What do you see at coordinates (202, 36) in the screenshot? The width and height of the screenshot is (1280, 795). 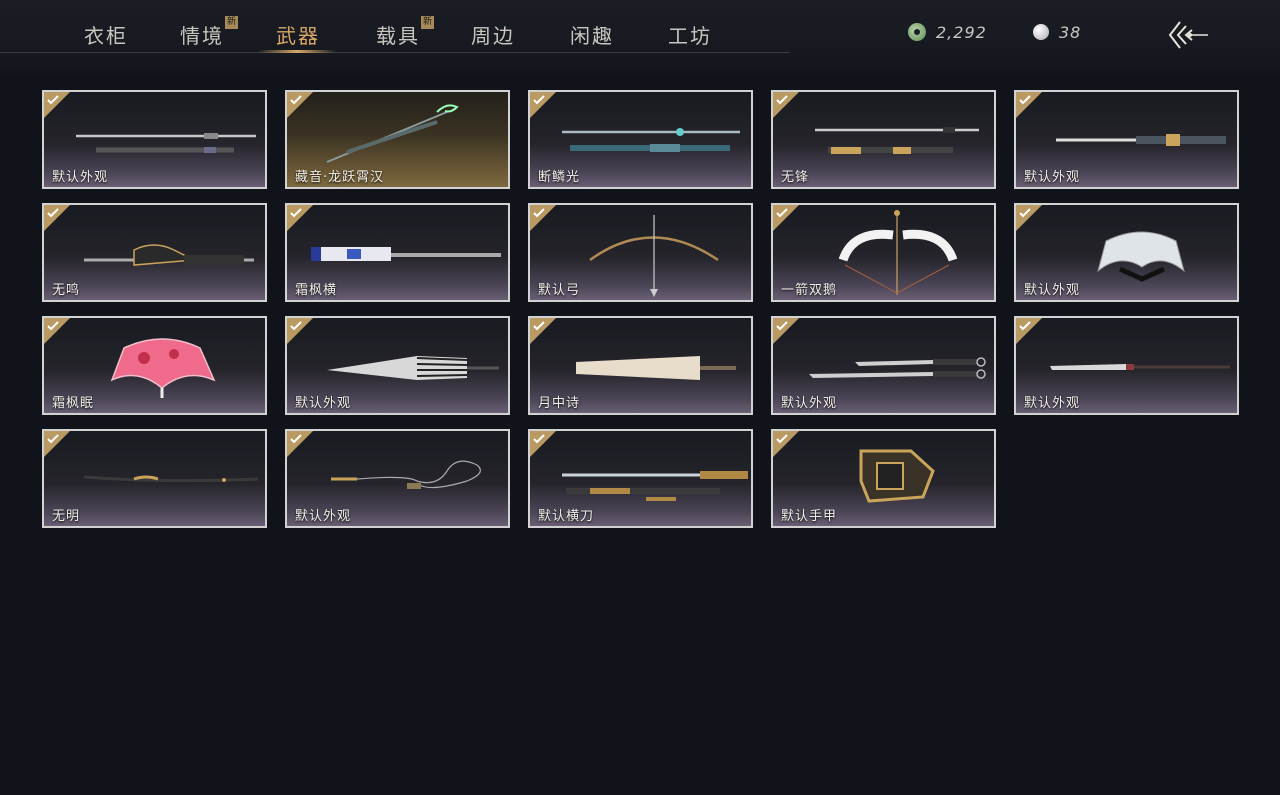 I see `tab-label: 情境` at bounding box center [202, 36].